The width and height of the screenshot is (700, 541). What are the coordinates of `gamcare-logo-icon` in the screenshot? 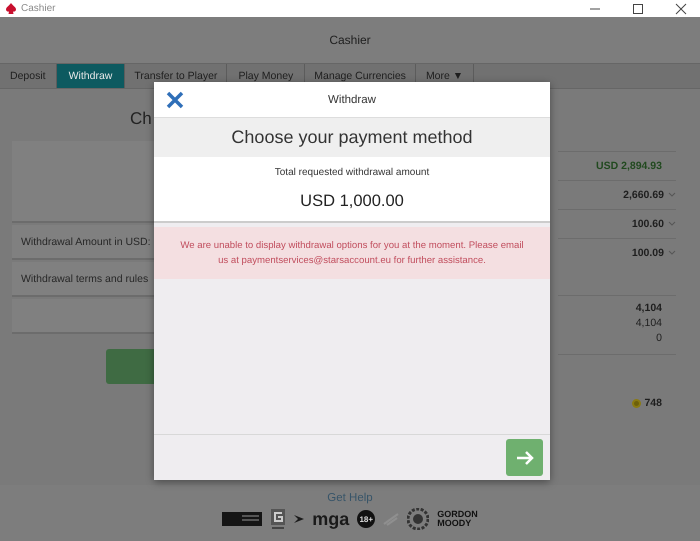 It's located at (278, 519).